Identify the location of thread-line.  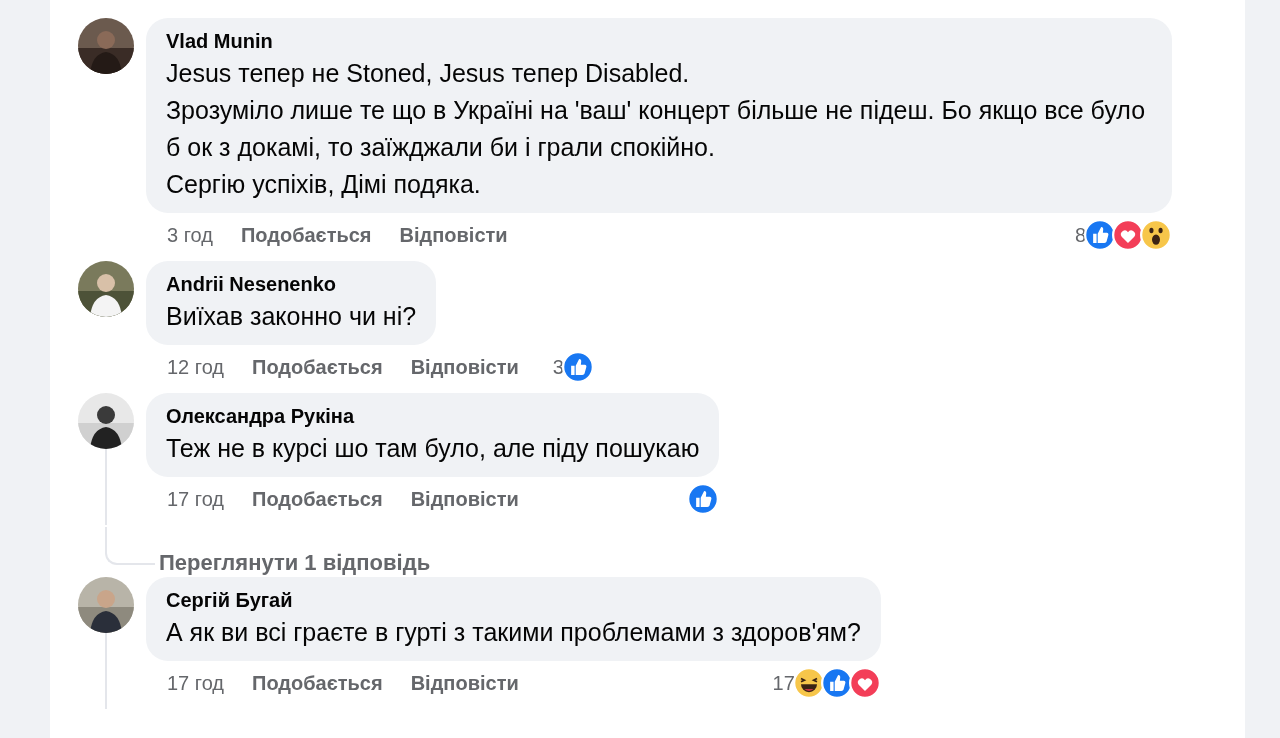
(130, 546).